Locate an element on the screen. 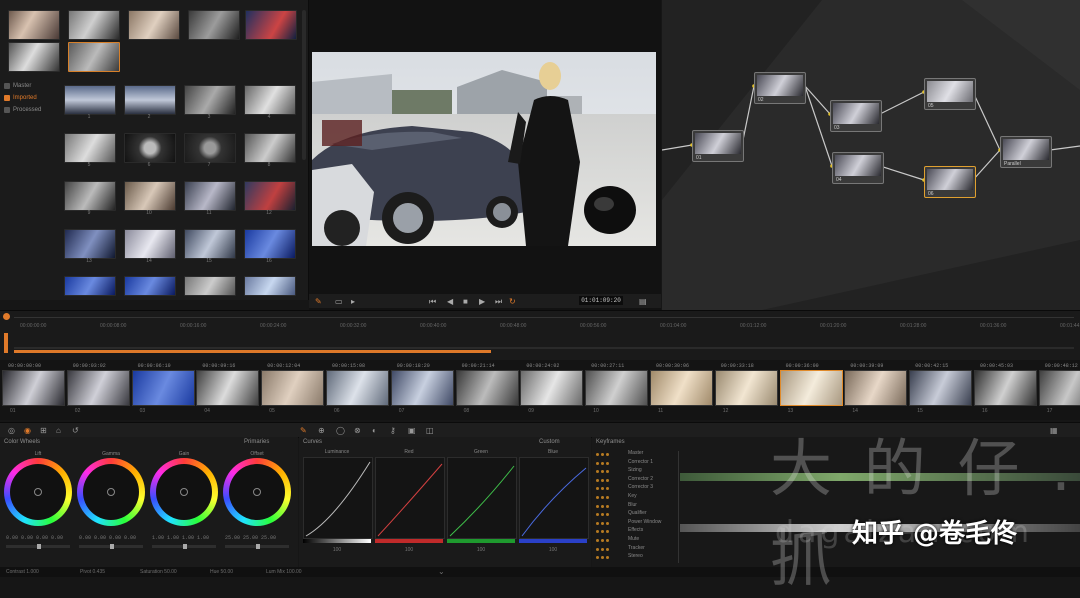  stereo-icon: ◫ is located at coordinates (430, 430).